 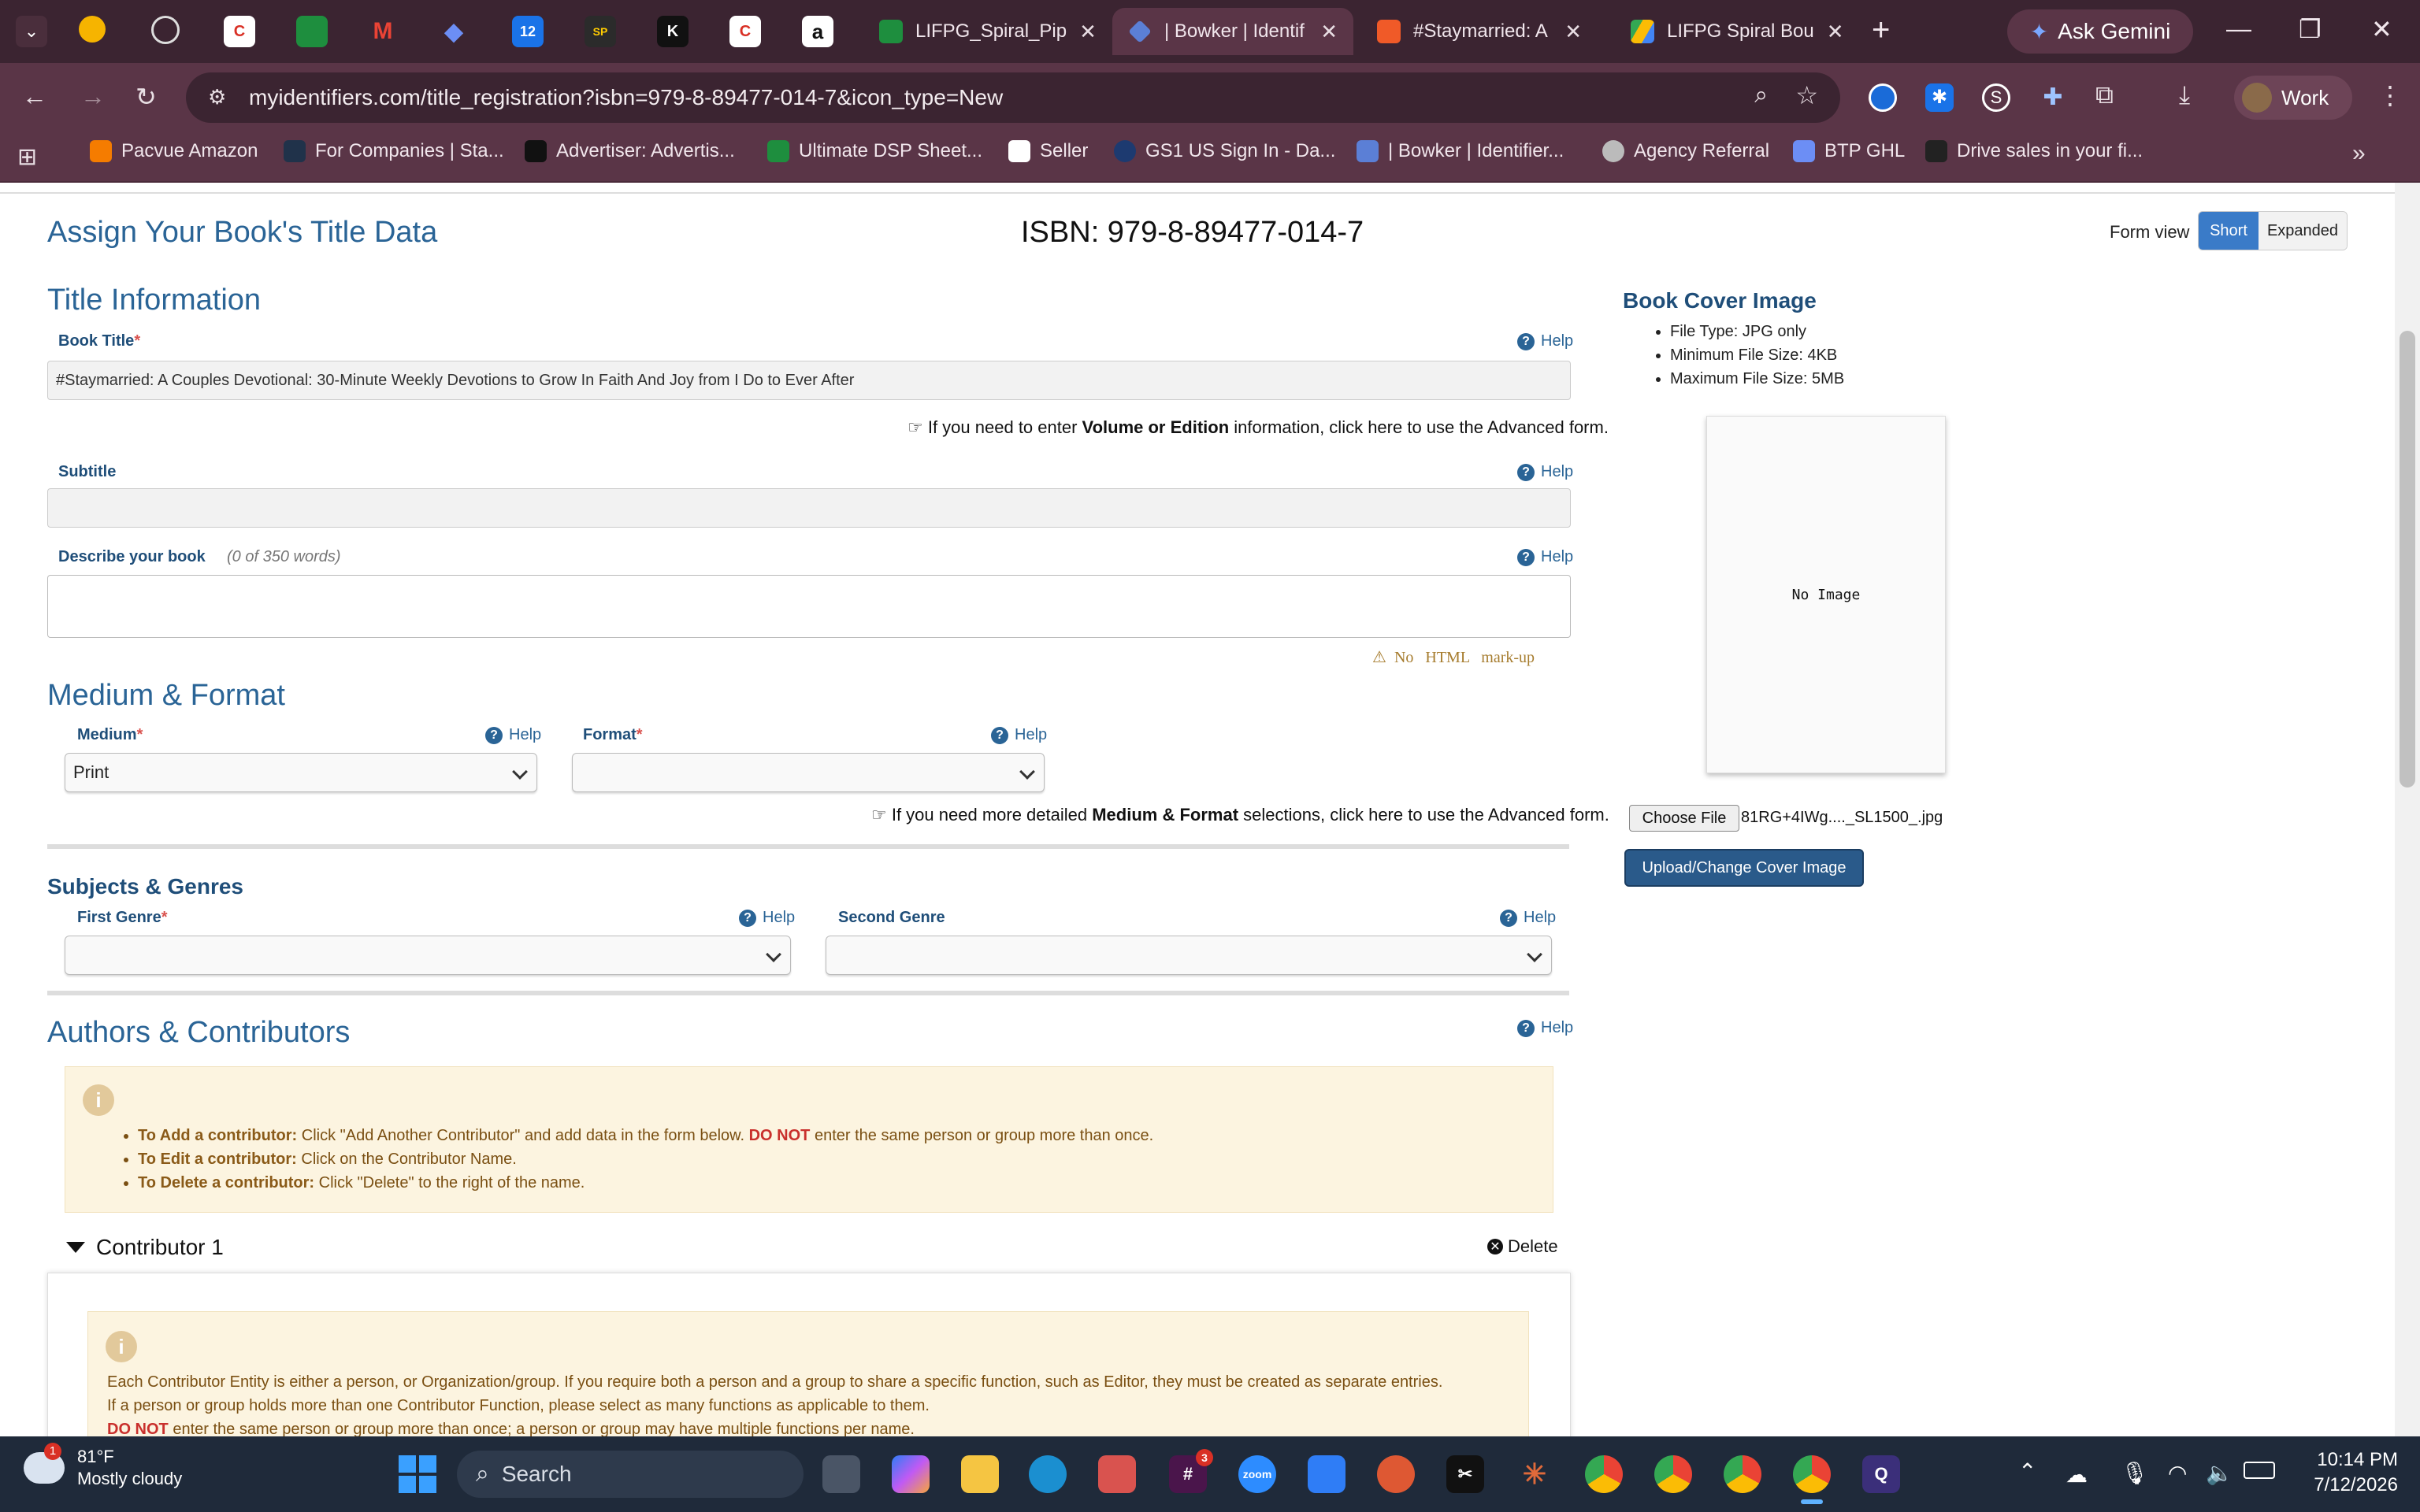 I want to click on edge-icon, so click(x=1048, y=1474).